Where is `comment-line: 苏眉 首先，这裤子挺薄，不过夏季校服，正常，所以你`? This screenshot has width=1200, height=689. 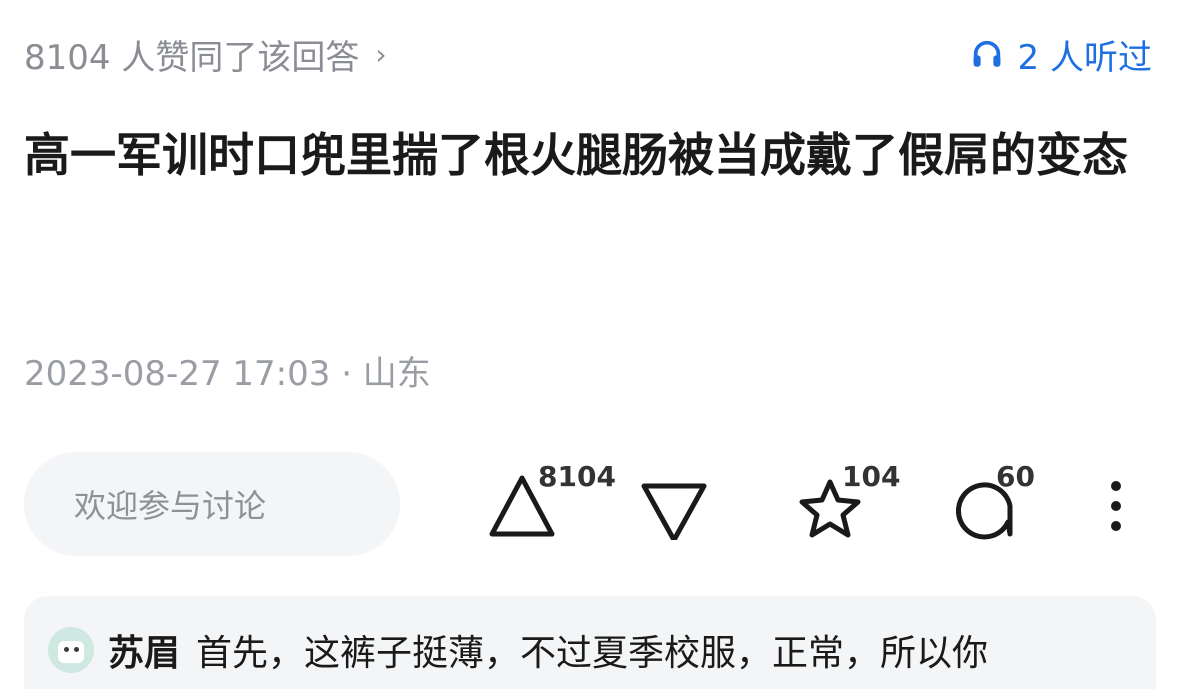 comment-line: 苏眉 首先，这裤子挺薄，不过夏季校服，正常，所以你 is located at coordinates (518, 650).